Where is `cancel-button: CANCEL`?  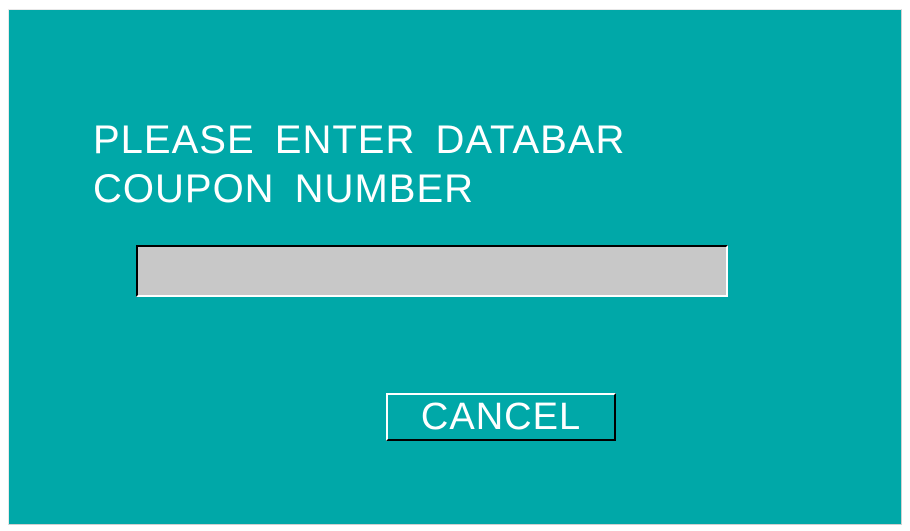 cancel-button: CANCEL is located at coordinates (501, 417).